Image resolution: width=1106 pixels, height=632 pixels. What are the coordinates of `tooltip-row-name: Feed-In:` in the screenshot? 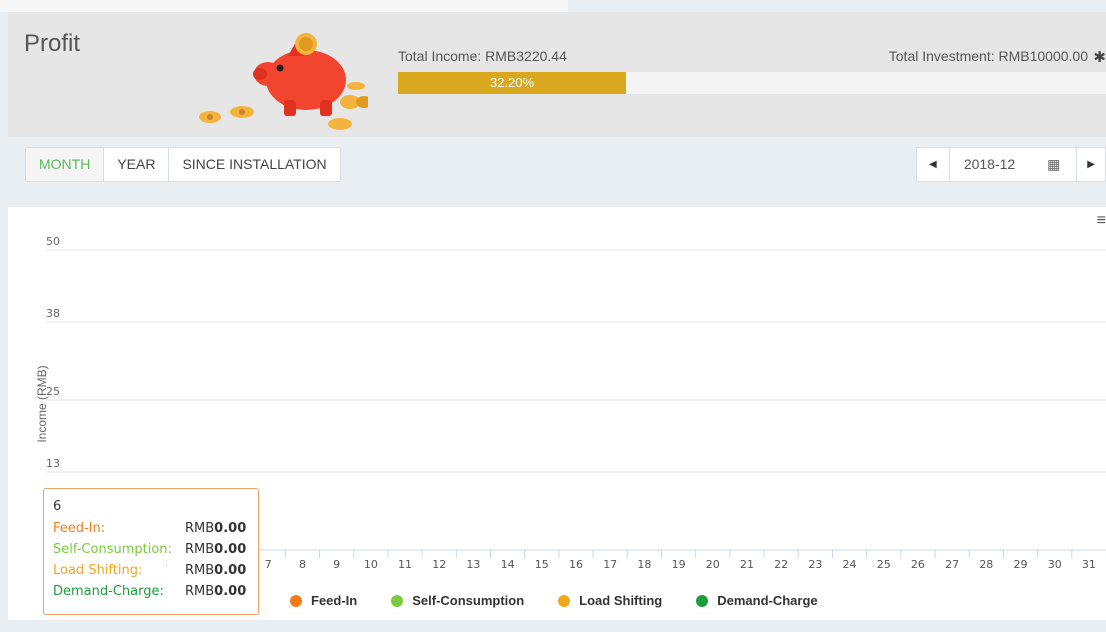 It's located at (79, 528).